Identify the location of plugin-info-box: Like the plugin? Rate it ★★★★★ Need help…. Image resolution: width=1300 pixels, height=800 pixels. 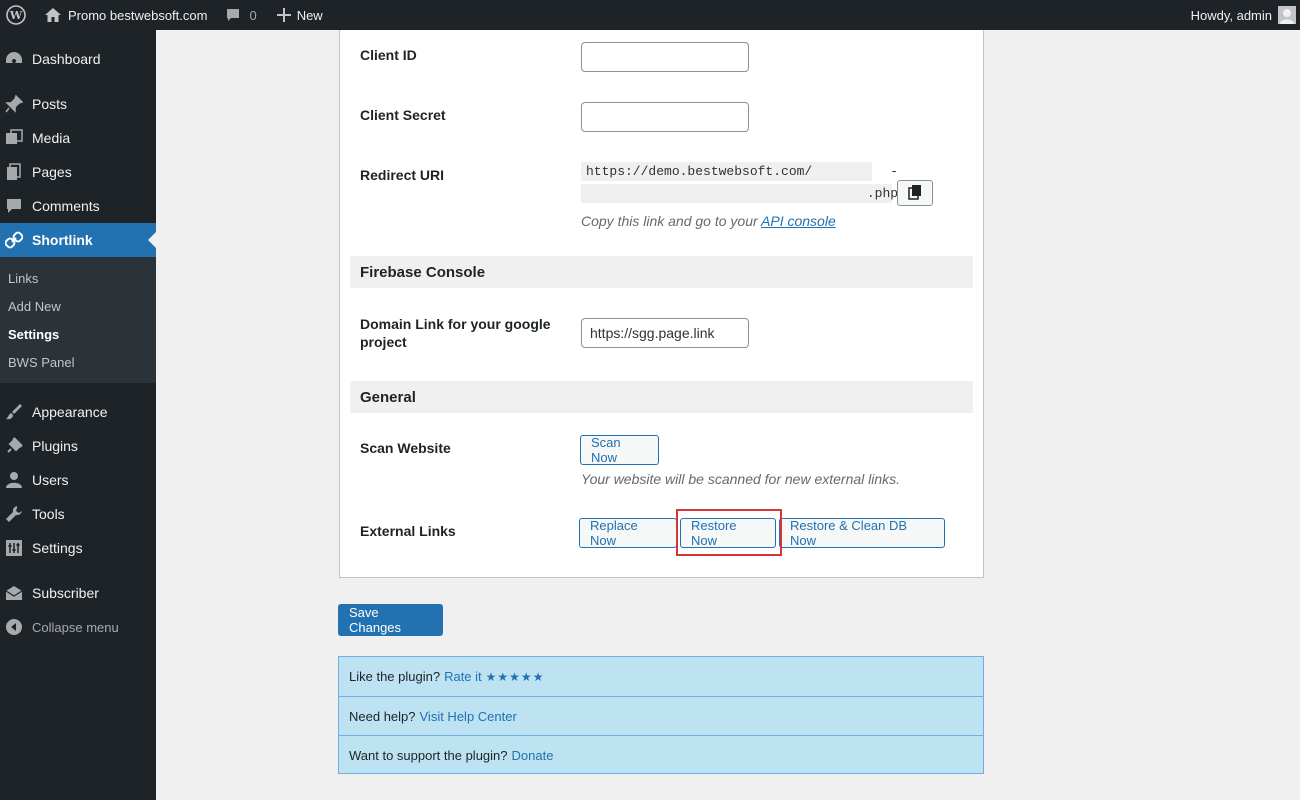
(661, 715).